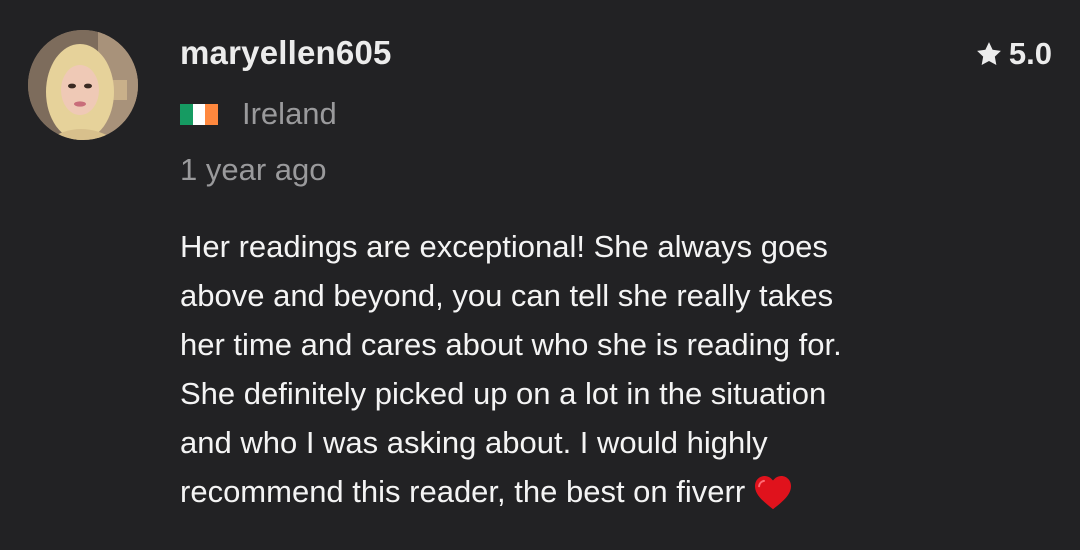 The height and width of the screenshot is (550, 1080). I want to click on rating-value: 5.0, so click(1030, 53).